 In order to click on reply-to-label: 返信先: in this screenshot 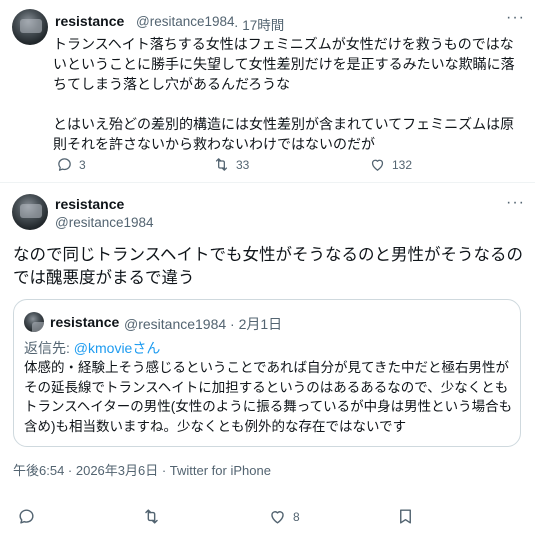, I will do `click(49, 348)`.